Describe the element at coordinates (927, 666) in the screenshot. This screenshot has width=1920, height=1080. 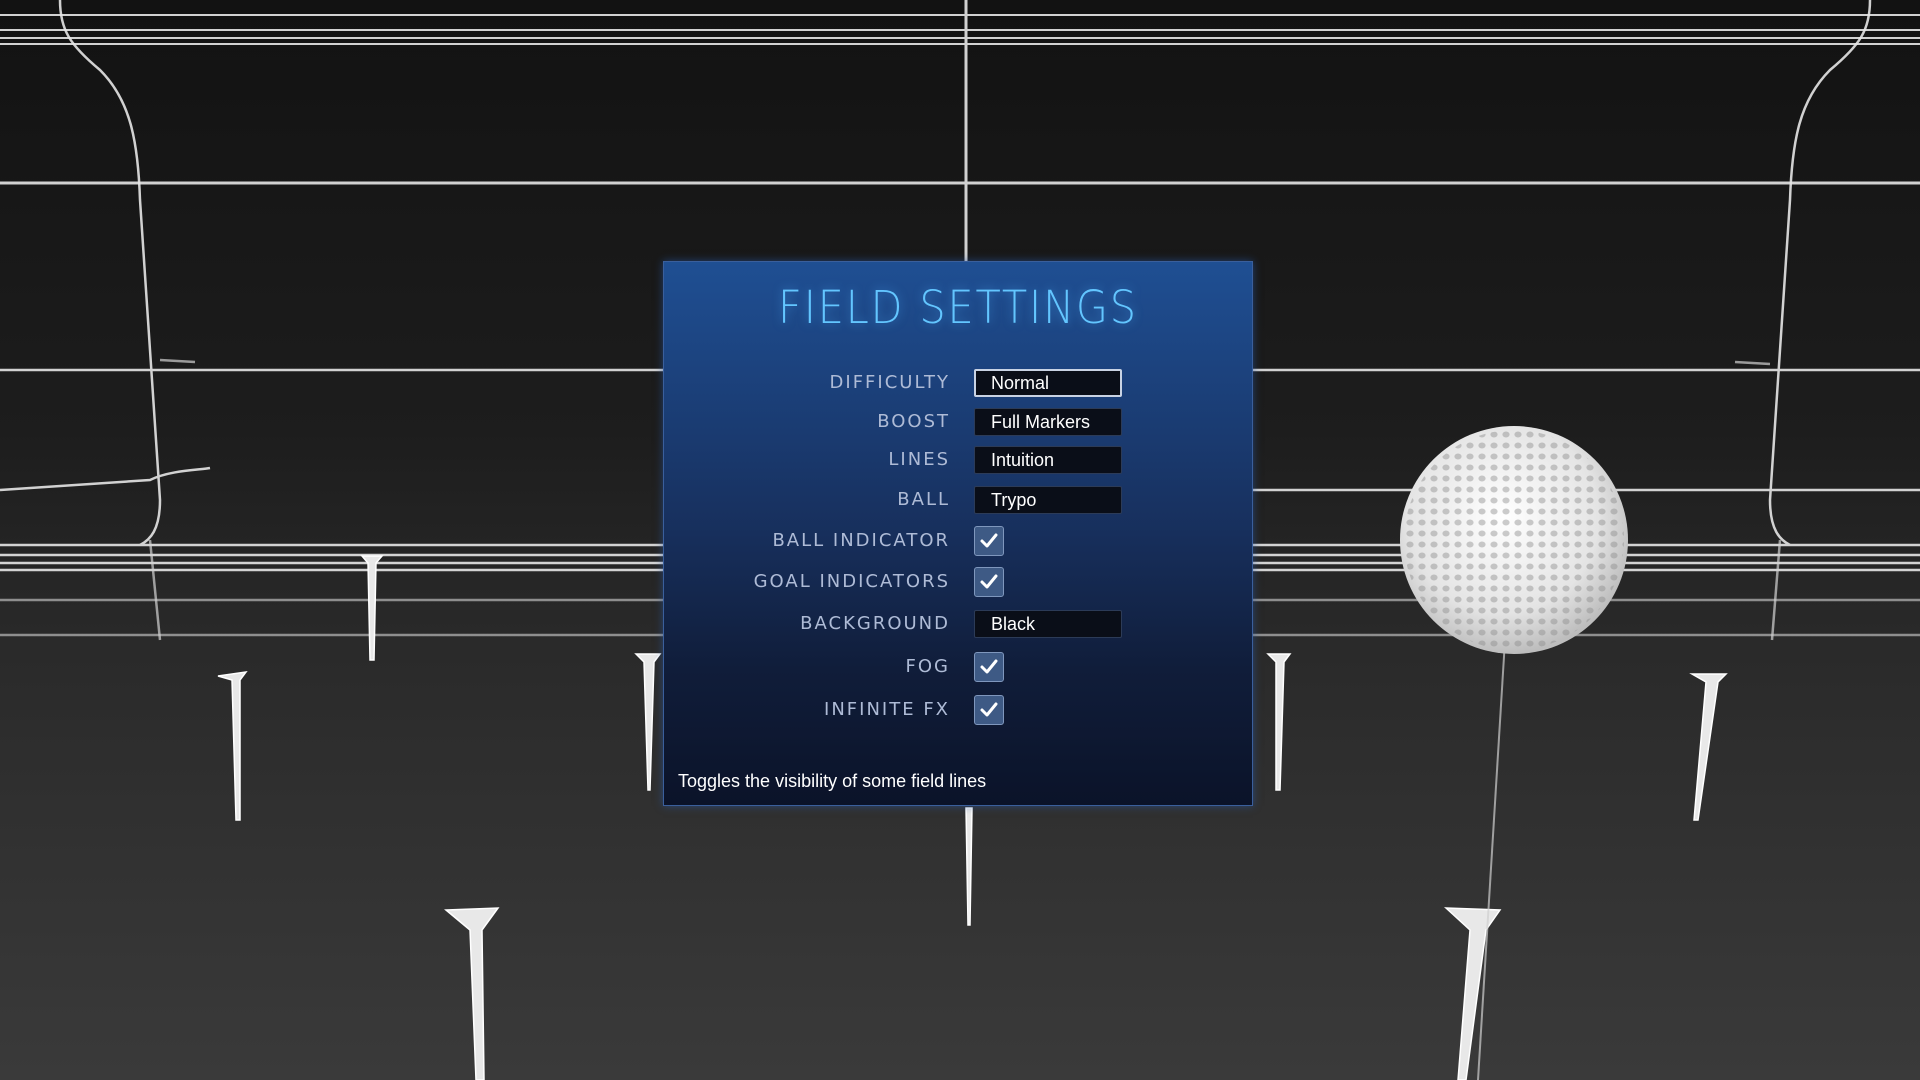
I see `fog-label: FOG` at that location.